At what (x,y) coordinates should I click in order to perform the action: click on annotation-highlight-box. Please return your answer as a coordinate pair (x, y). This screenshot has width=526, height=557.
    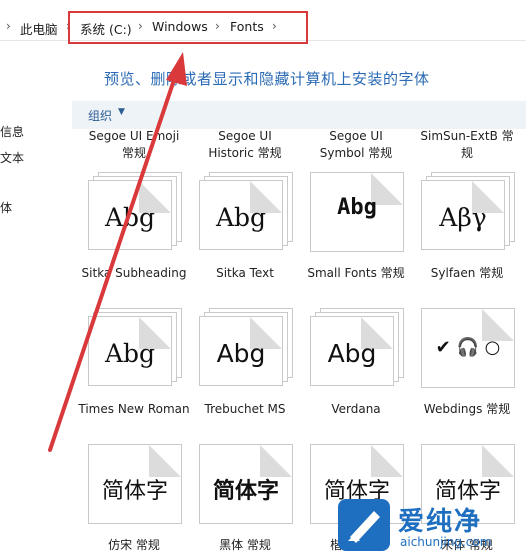
    Looking at the image, I should click on (188, 27).